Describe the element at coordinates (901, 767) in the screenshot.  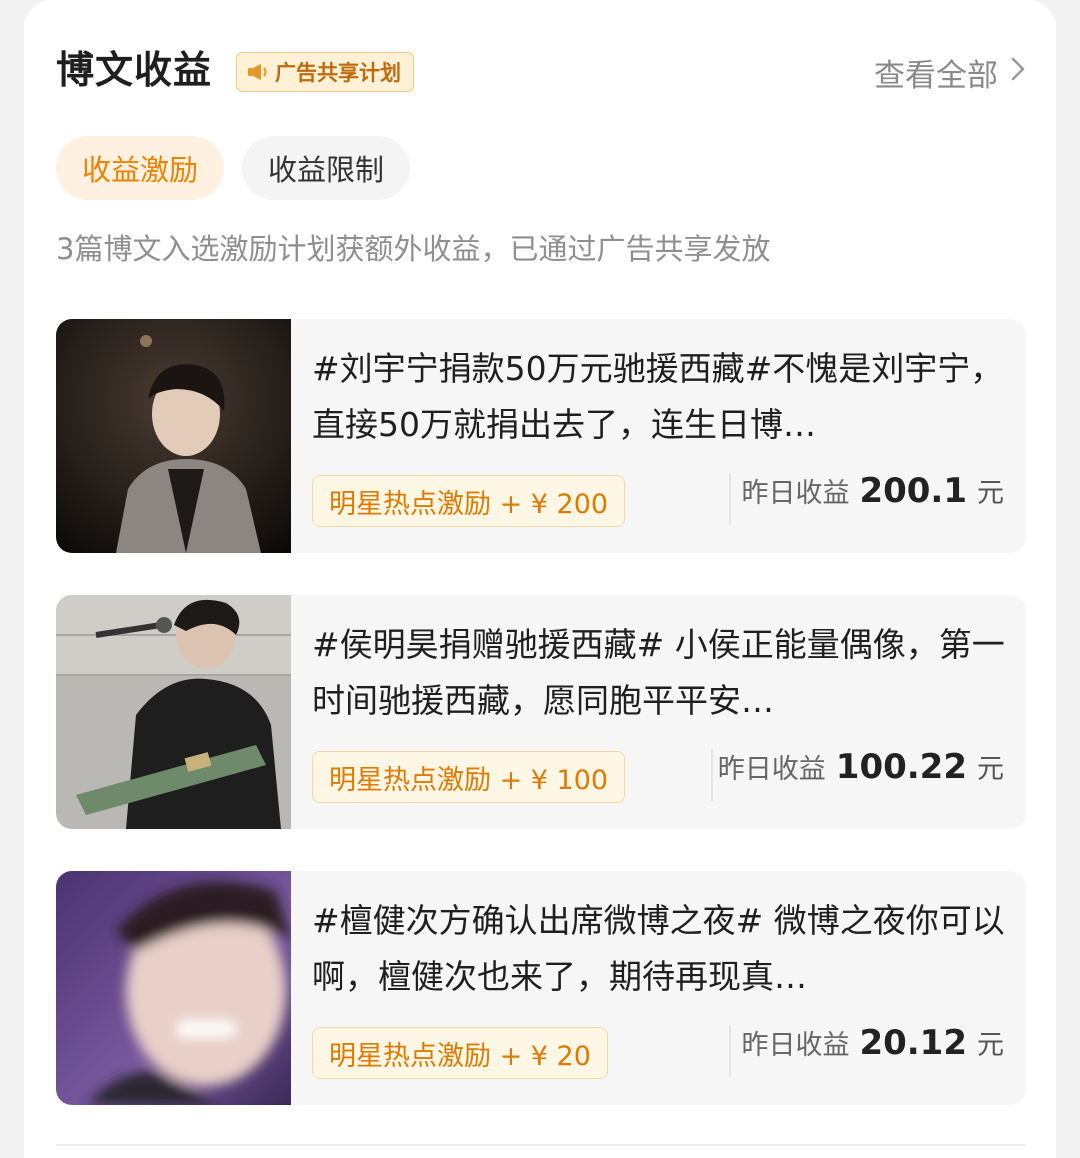
I see `earnings-value: 100.22` at that location.